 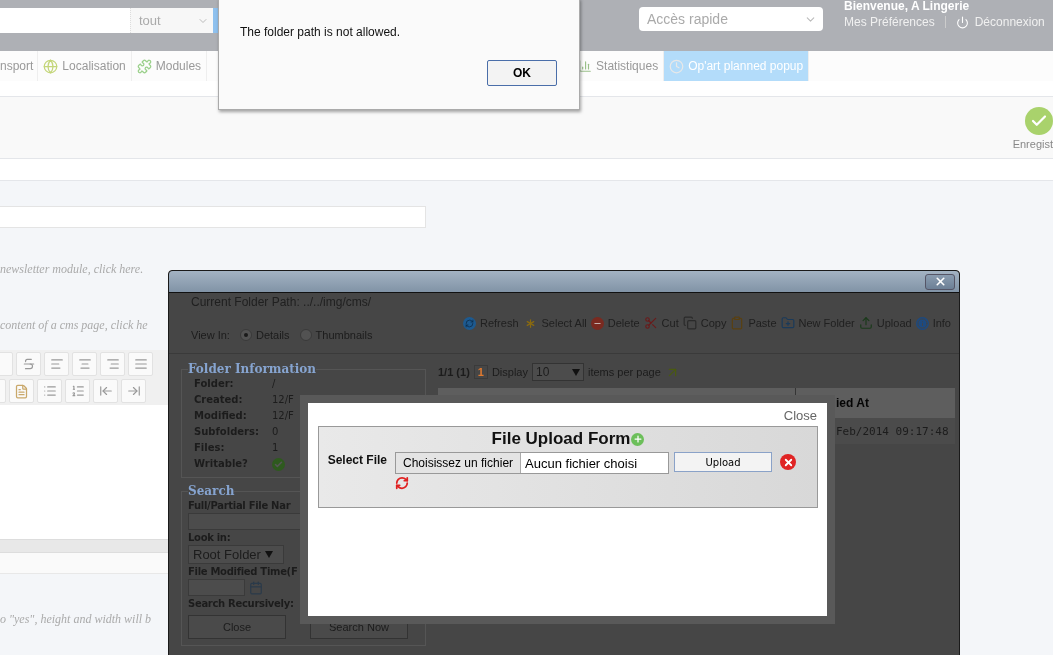 What do you see at coordinates (737, 66) in the screenshot?
I see `menu-tab: Op'art planned popup` at bounding box center [737, 66].